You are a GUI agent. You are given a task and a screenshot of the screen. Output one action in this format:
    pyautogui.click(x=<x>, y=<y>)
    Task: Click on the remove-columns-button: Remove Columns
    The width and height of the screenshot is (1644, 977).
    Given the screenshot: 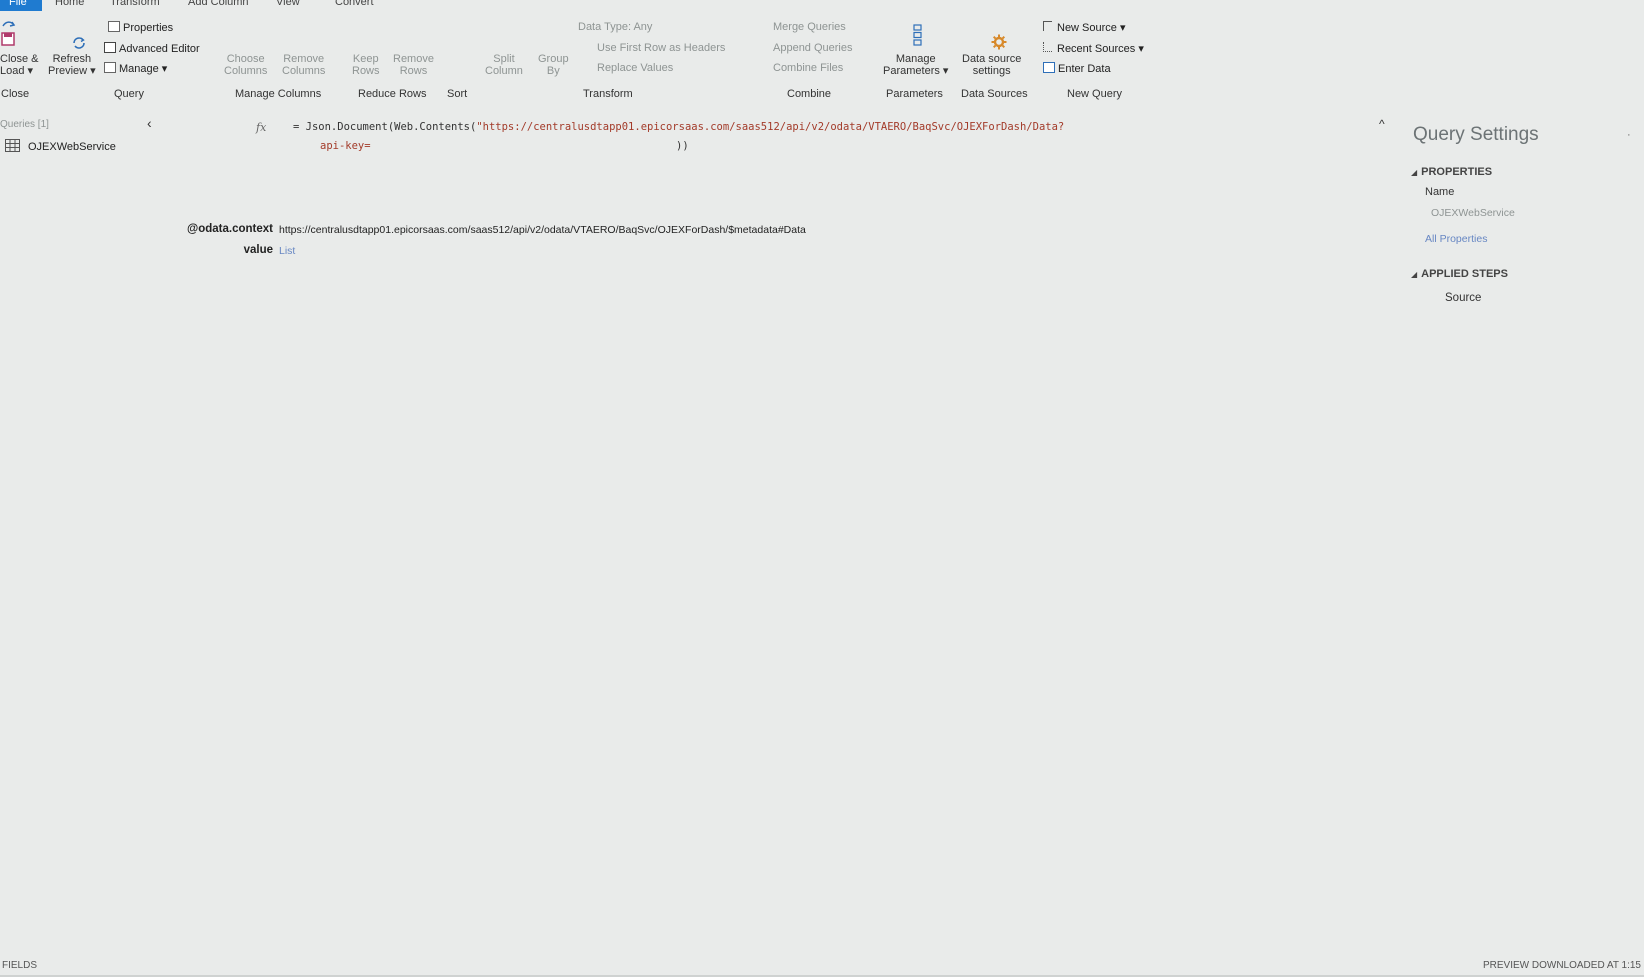 What is the action you would take?
    pyautogui.click(x=303, y=65)
    